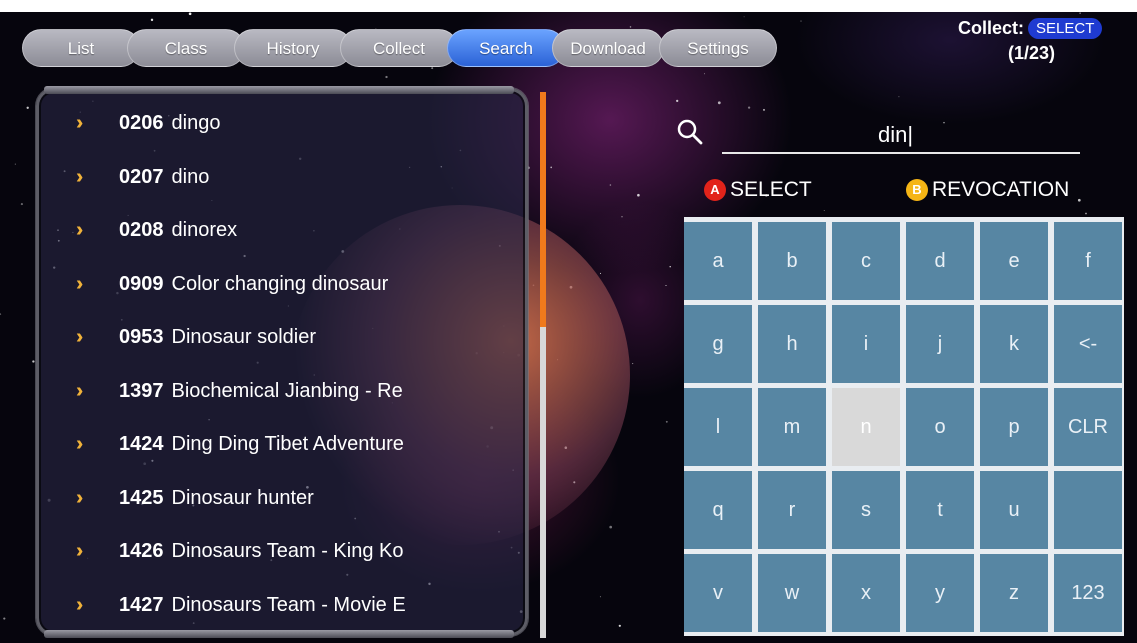 The height and width of the screenshot is (643, 1137). Describe the element at coordinates (1088, 593) in the screenshot. I see `key-123: 123` at that location.